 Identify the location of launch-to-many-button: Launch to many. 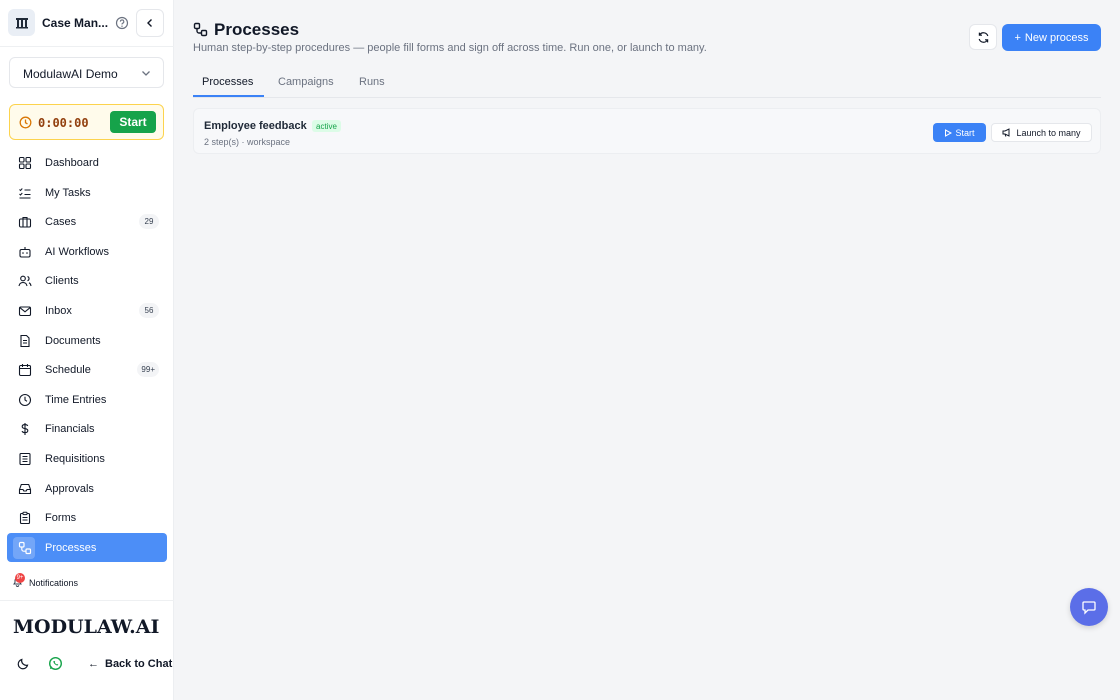
(1041, 132).